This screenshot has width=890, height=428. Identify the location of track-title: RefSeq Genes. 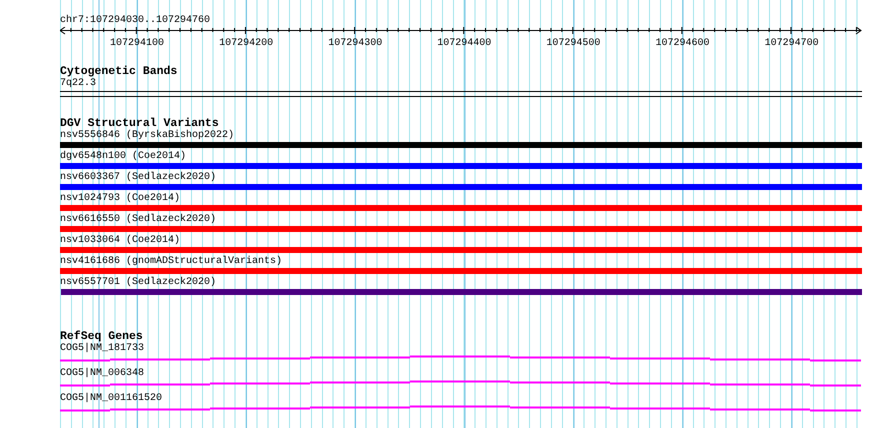
(101, 337).